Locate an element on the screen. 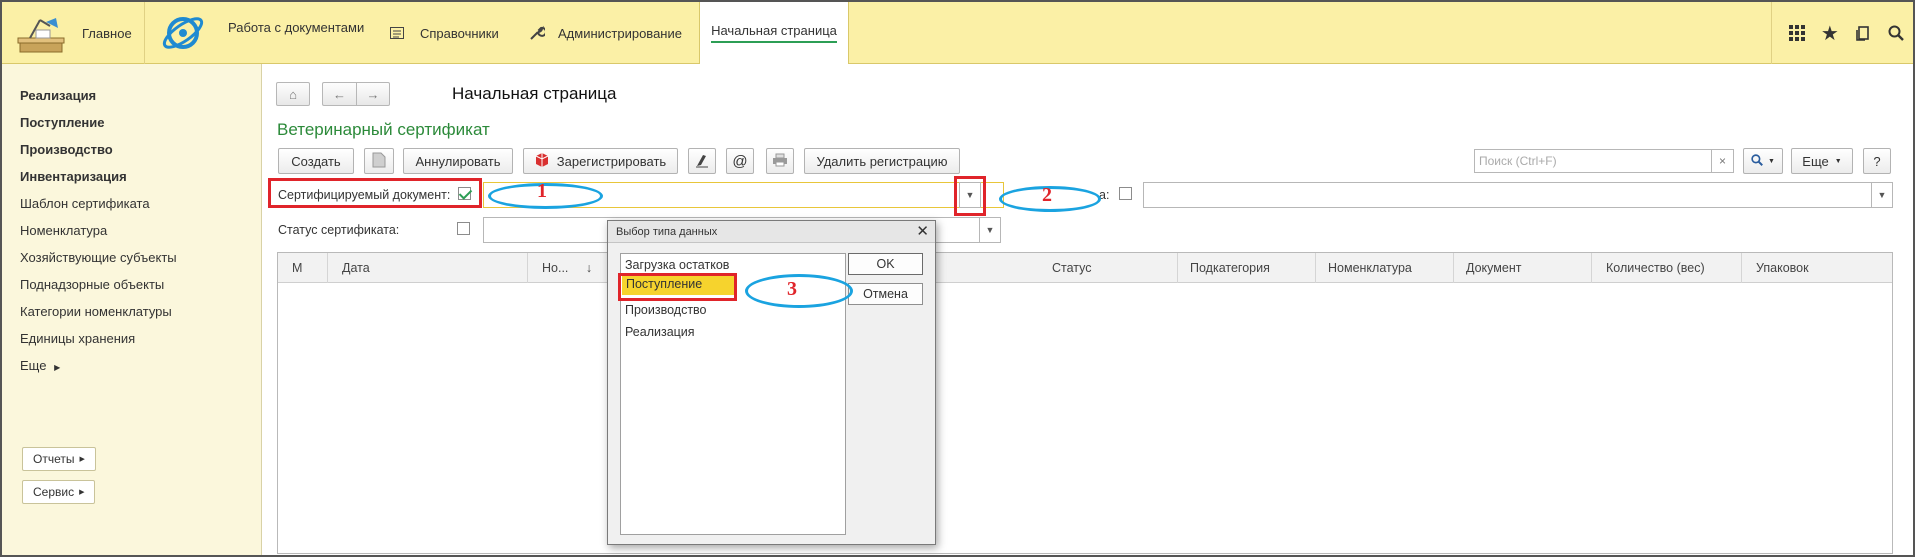 The width and height of the screenshot is (1915, 557). status-checkbox is located at coordinates (463, 228).